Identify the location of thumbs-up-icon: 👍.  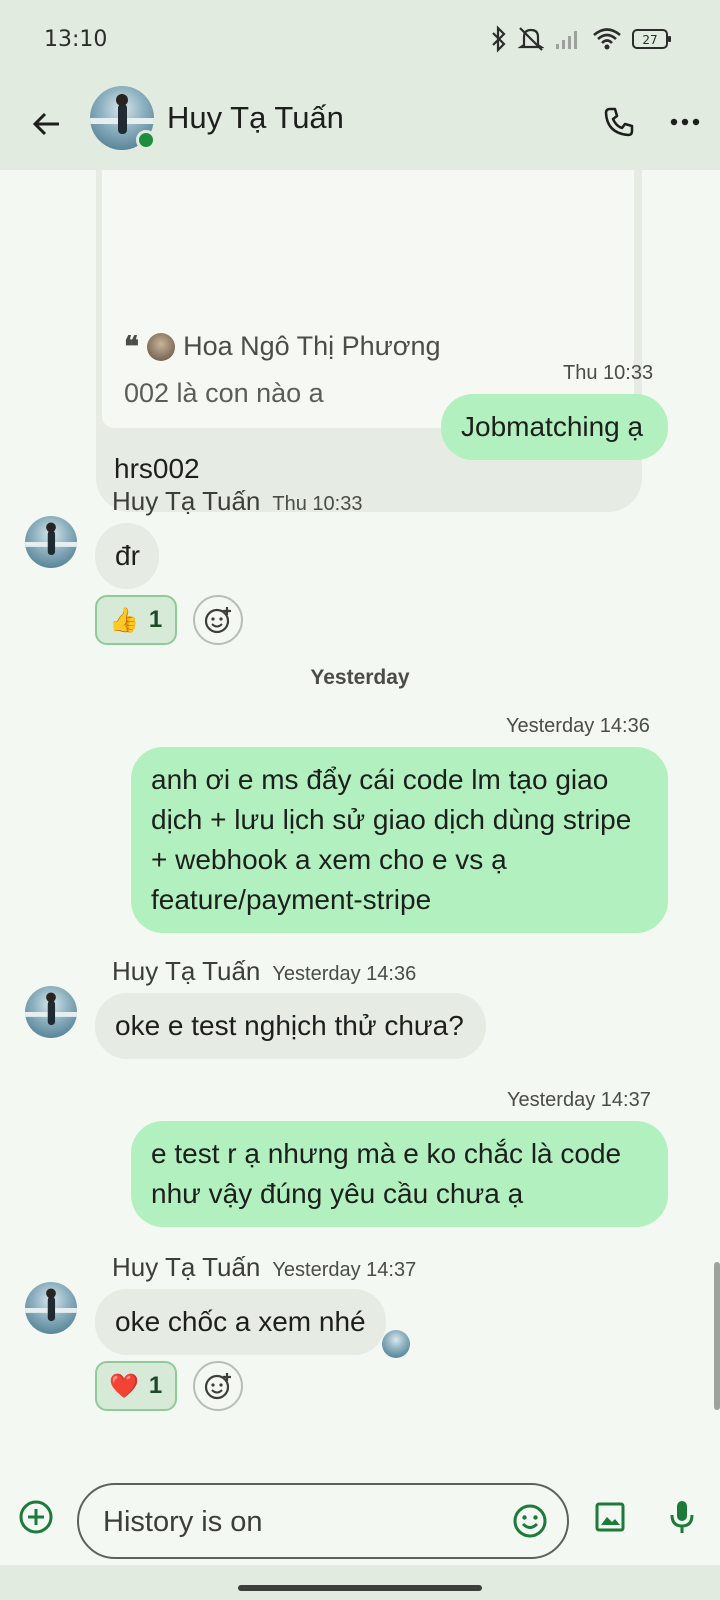
(124, 620).